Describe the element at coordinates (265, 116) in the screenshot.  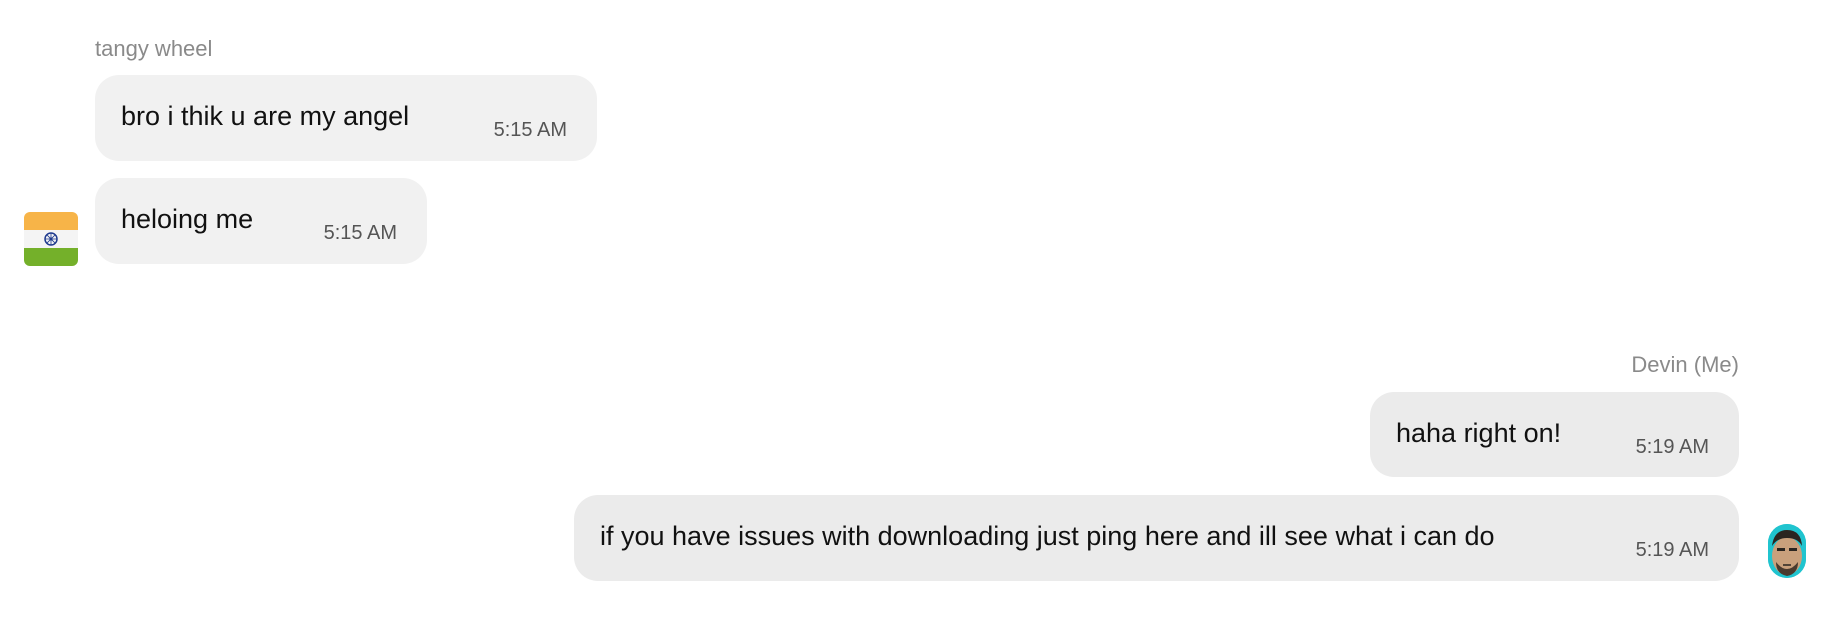
I see `message-text: bro i thik u are my angel` at that location.